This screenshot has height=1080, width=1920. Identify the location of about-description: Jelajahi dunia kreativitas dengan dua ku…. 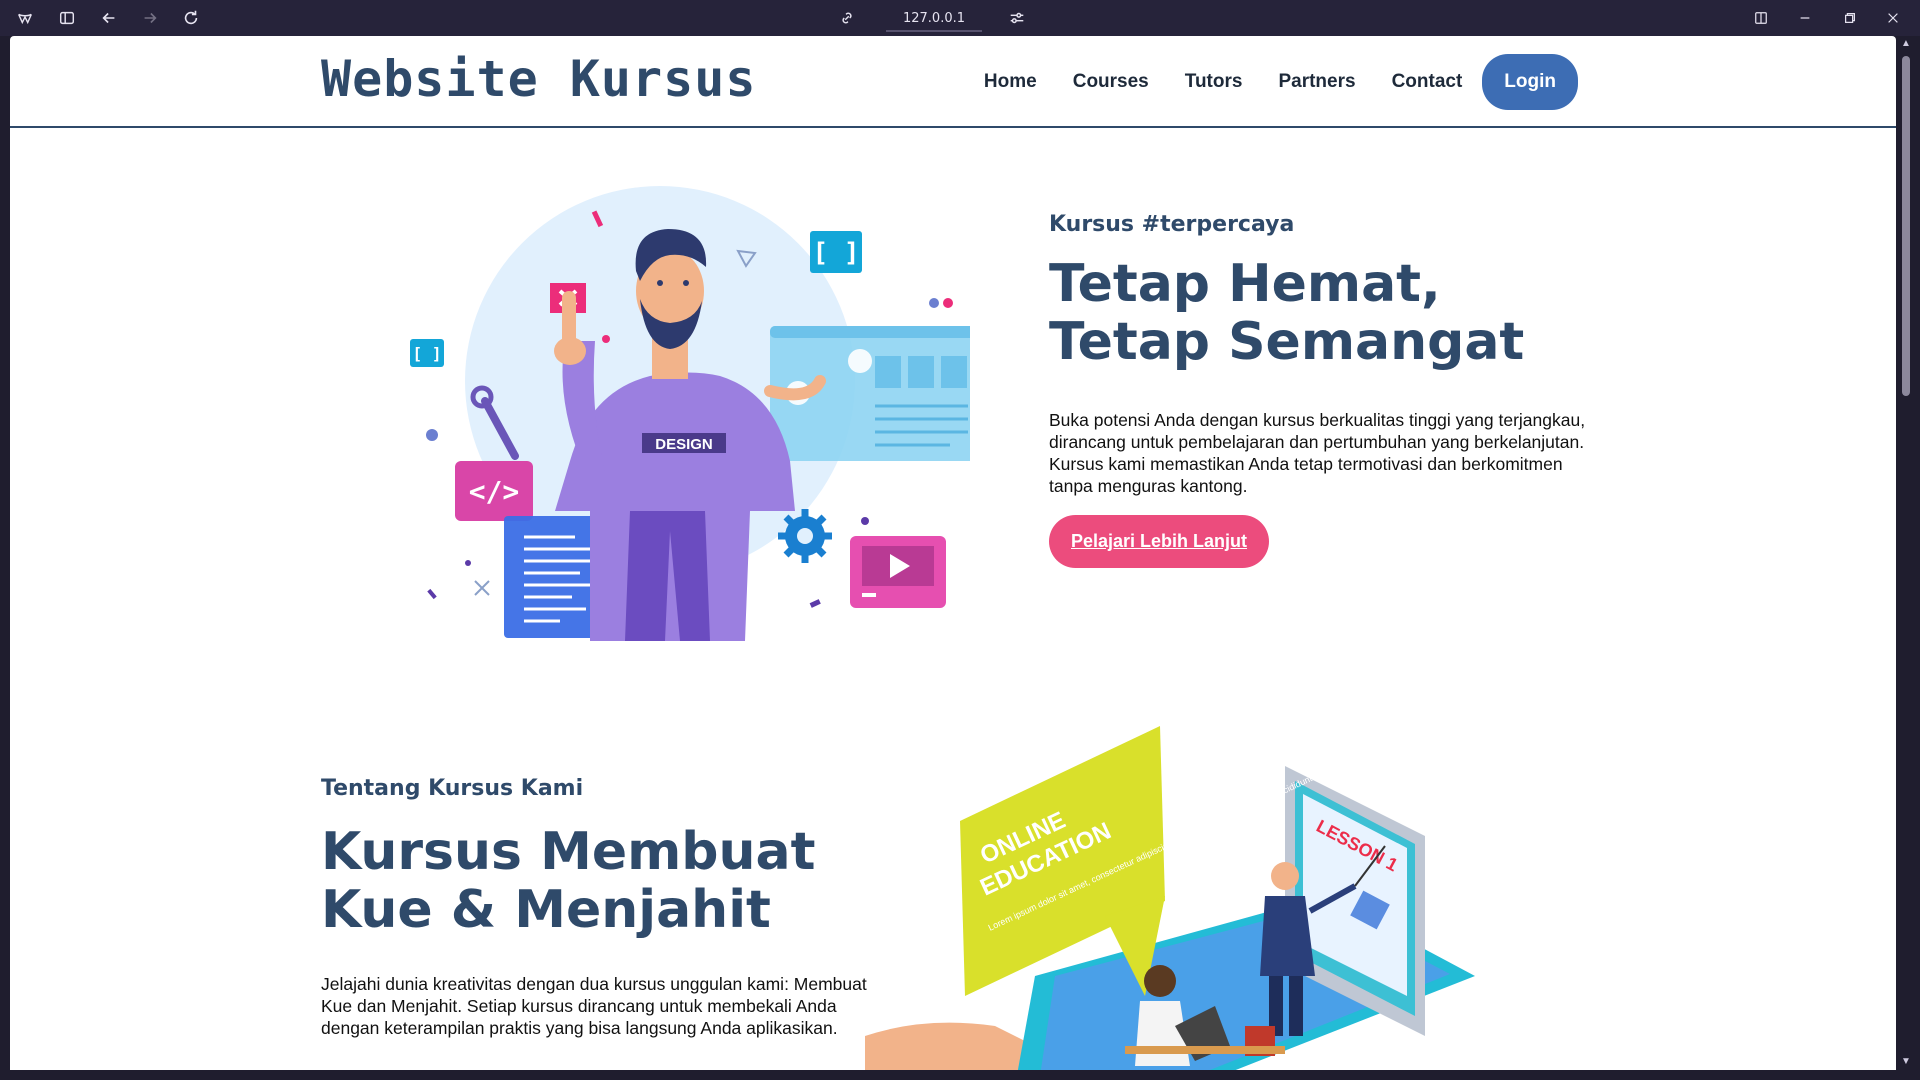
(594, 1006).